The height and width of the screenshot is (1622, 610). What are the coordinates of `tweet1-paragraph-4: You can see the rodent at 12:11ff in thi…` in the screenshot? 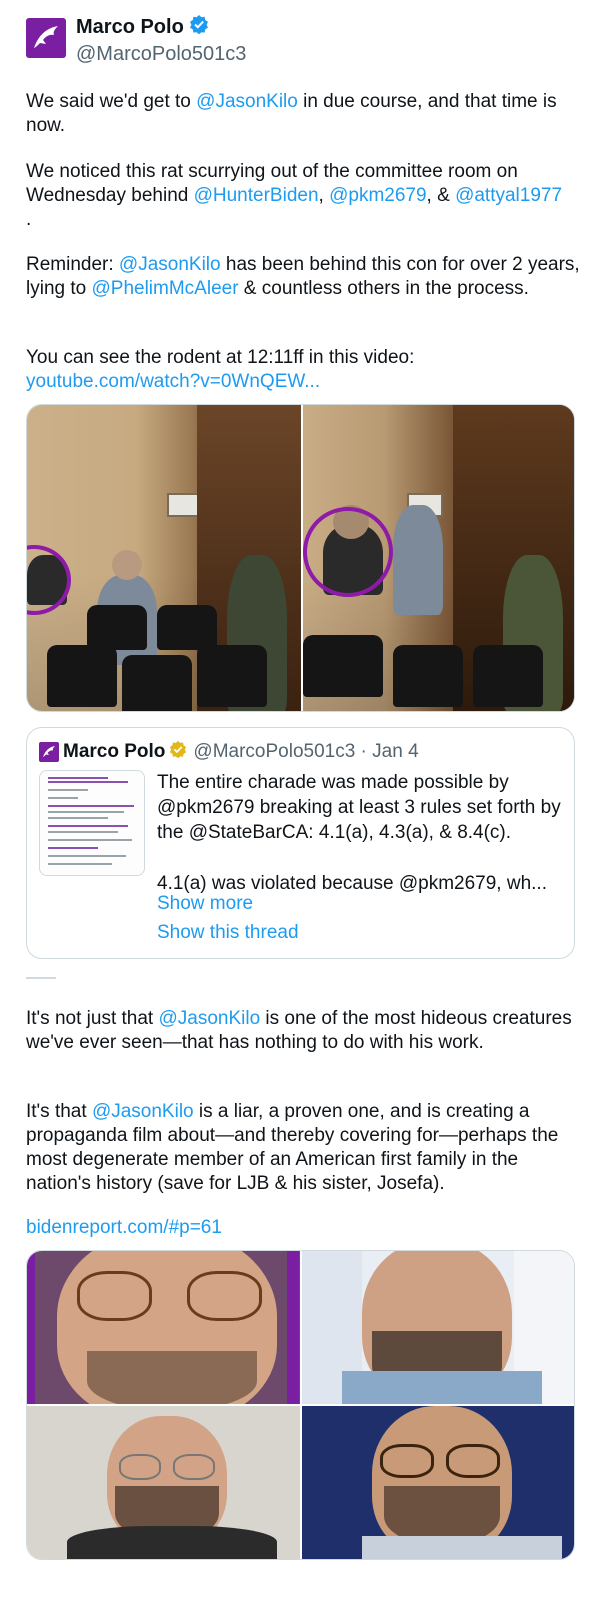 It's located at (306, 370).